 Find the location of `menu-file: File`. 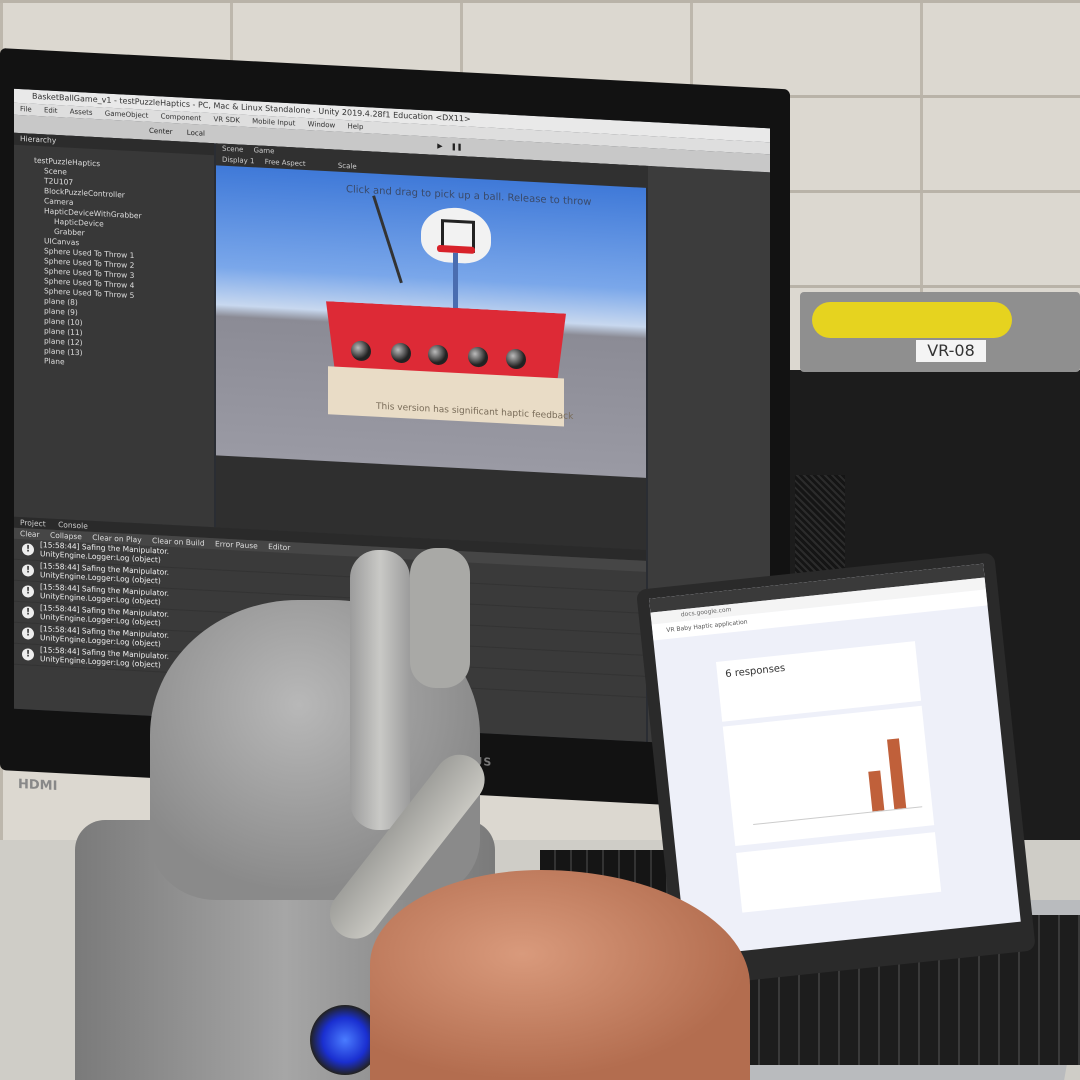

menu-file: File is located at coordinates (26, 109).